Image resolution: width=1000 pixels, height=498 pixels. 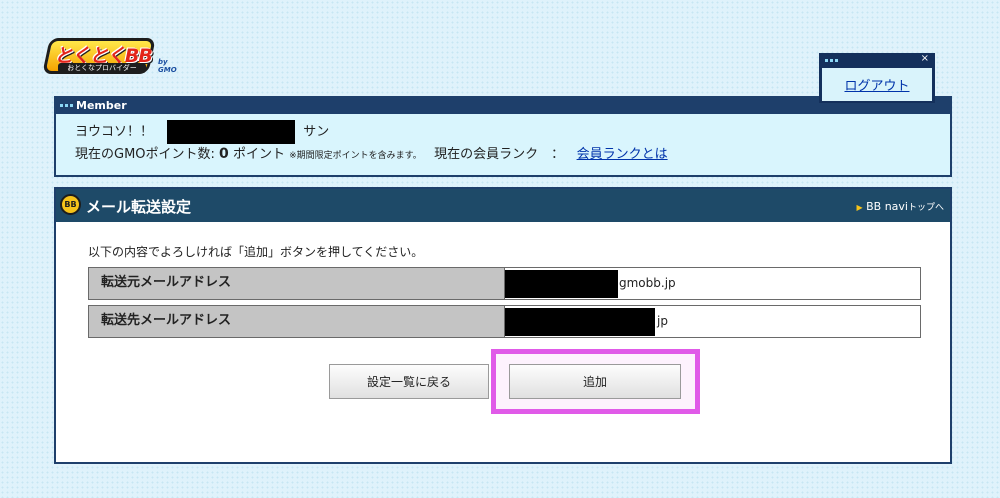 I want to click on add-button: 追加, so click(x=595, y=381).